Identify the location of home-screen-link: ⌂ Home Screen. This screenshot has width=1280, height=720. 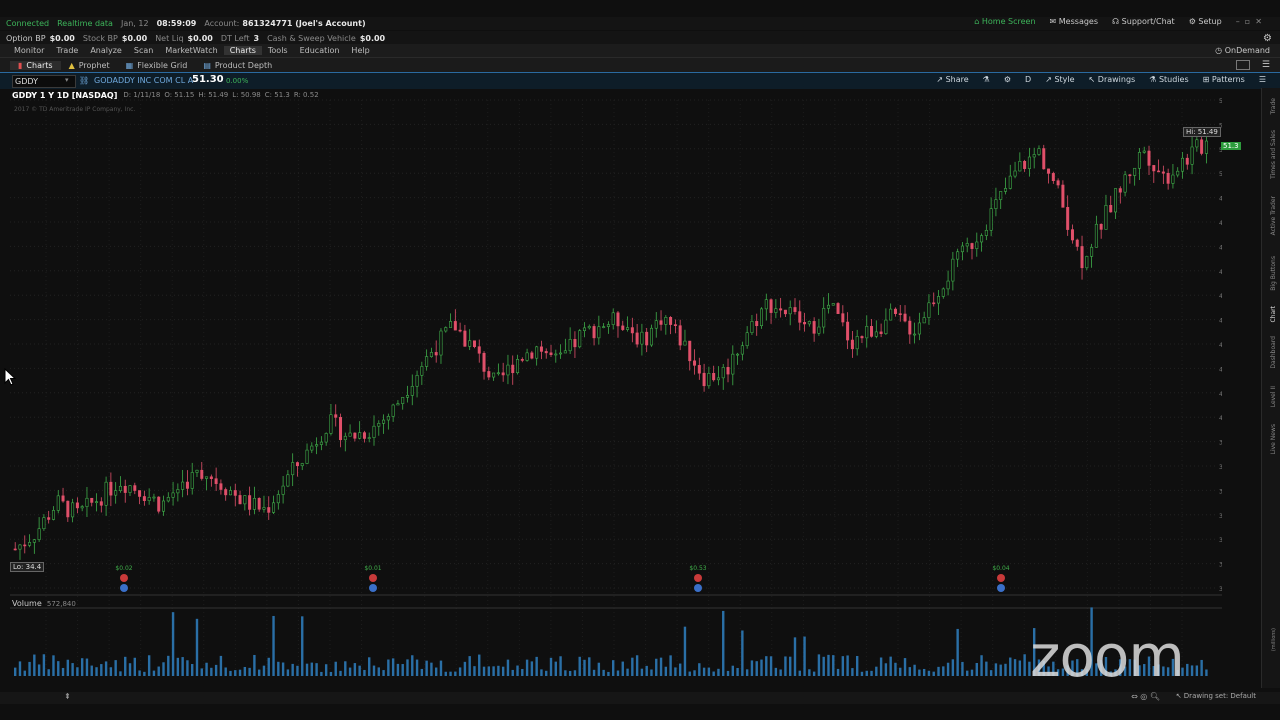
(1004, 21).